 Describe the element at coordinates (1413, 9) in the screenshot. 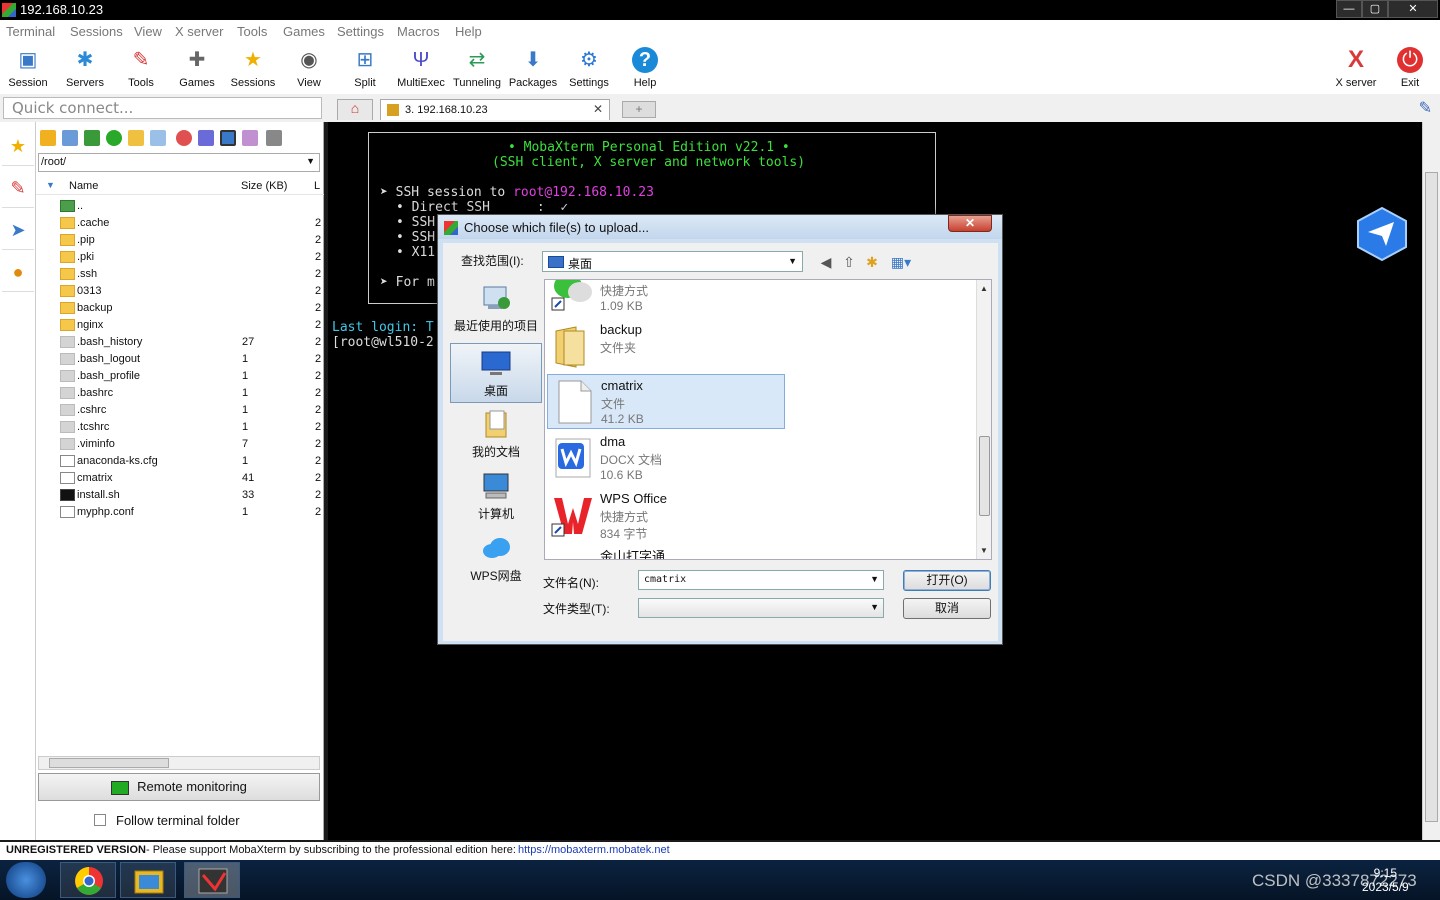

I see `close-window-button: ✕` at that location.